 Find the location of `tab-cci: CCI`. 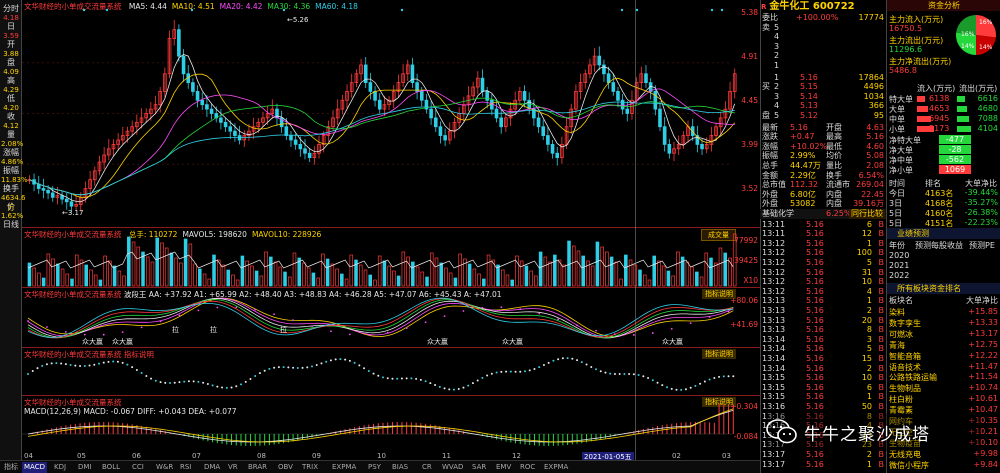

tab-cci: CCI is located at coordinates (138, 467).